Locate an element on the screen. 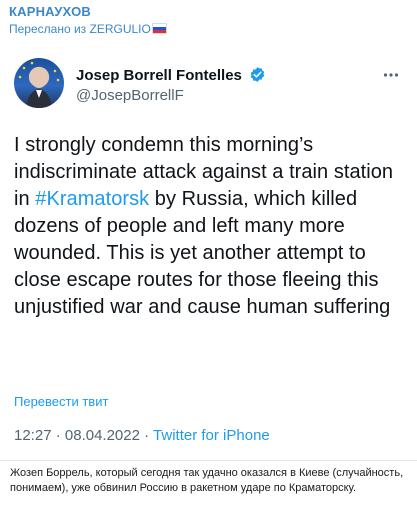 Image resolution: width=417 pixels, height=525 pixels. forward-header: КАРНАУХОВ Переслано из ZERGULIO is located at coordinates (88, 21).